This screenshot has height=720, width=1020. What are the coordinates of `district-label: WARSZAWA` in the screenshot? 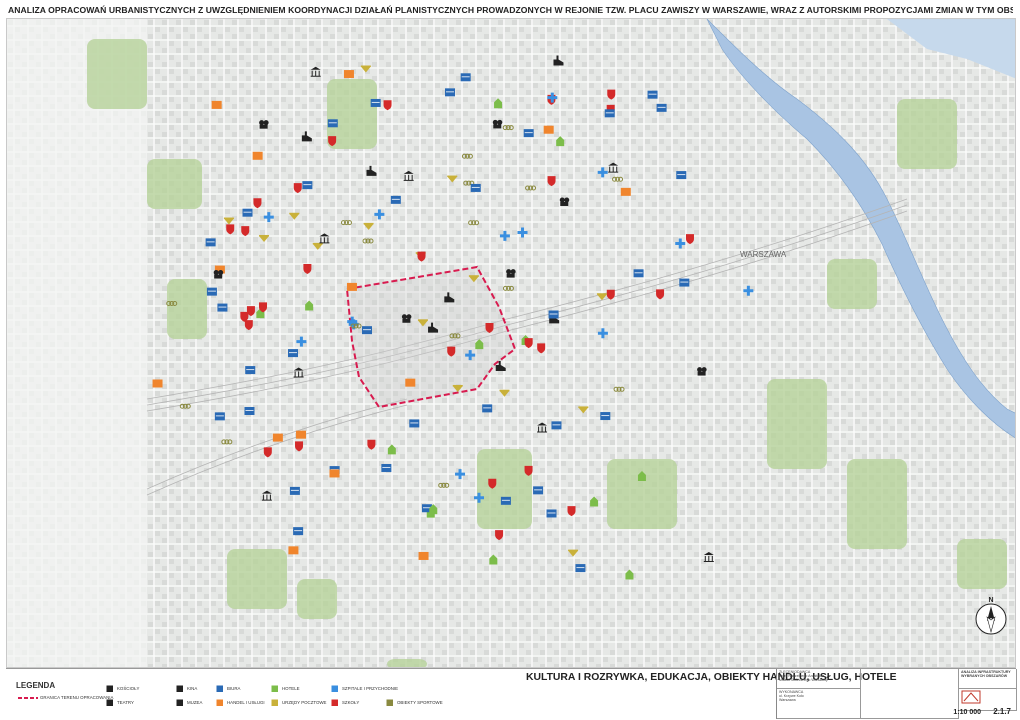 It's located at (763, 254).